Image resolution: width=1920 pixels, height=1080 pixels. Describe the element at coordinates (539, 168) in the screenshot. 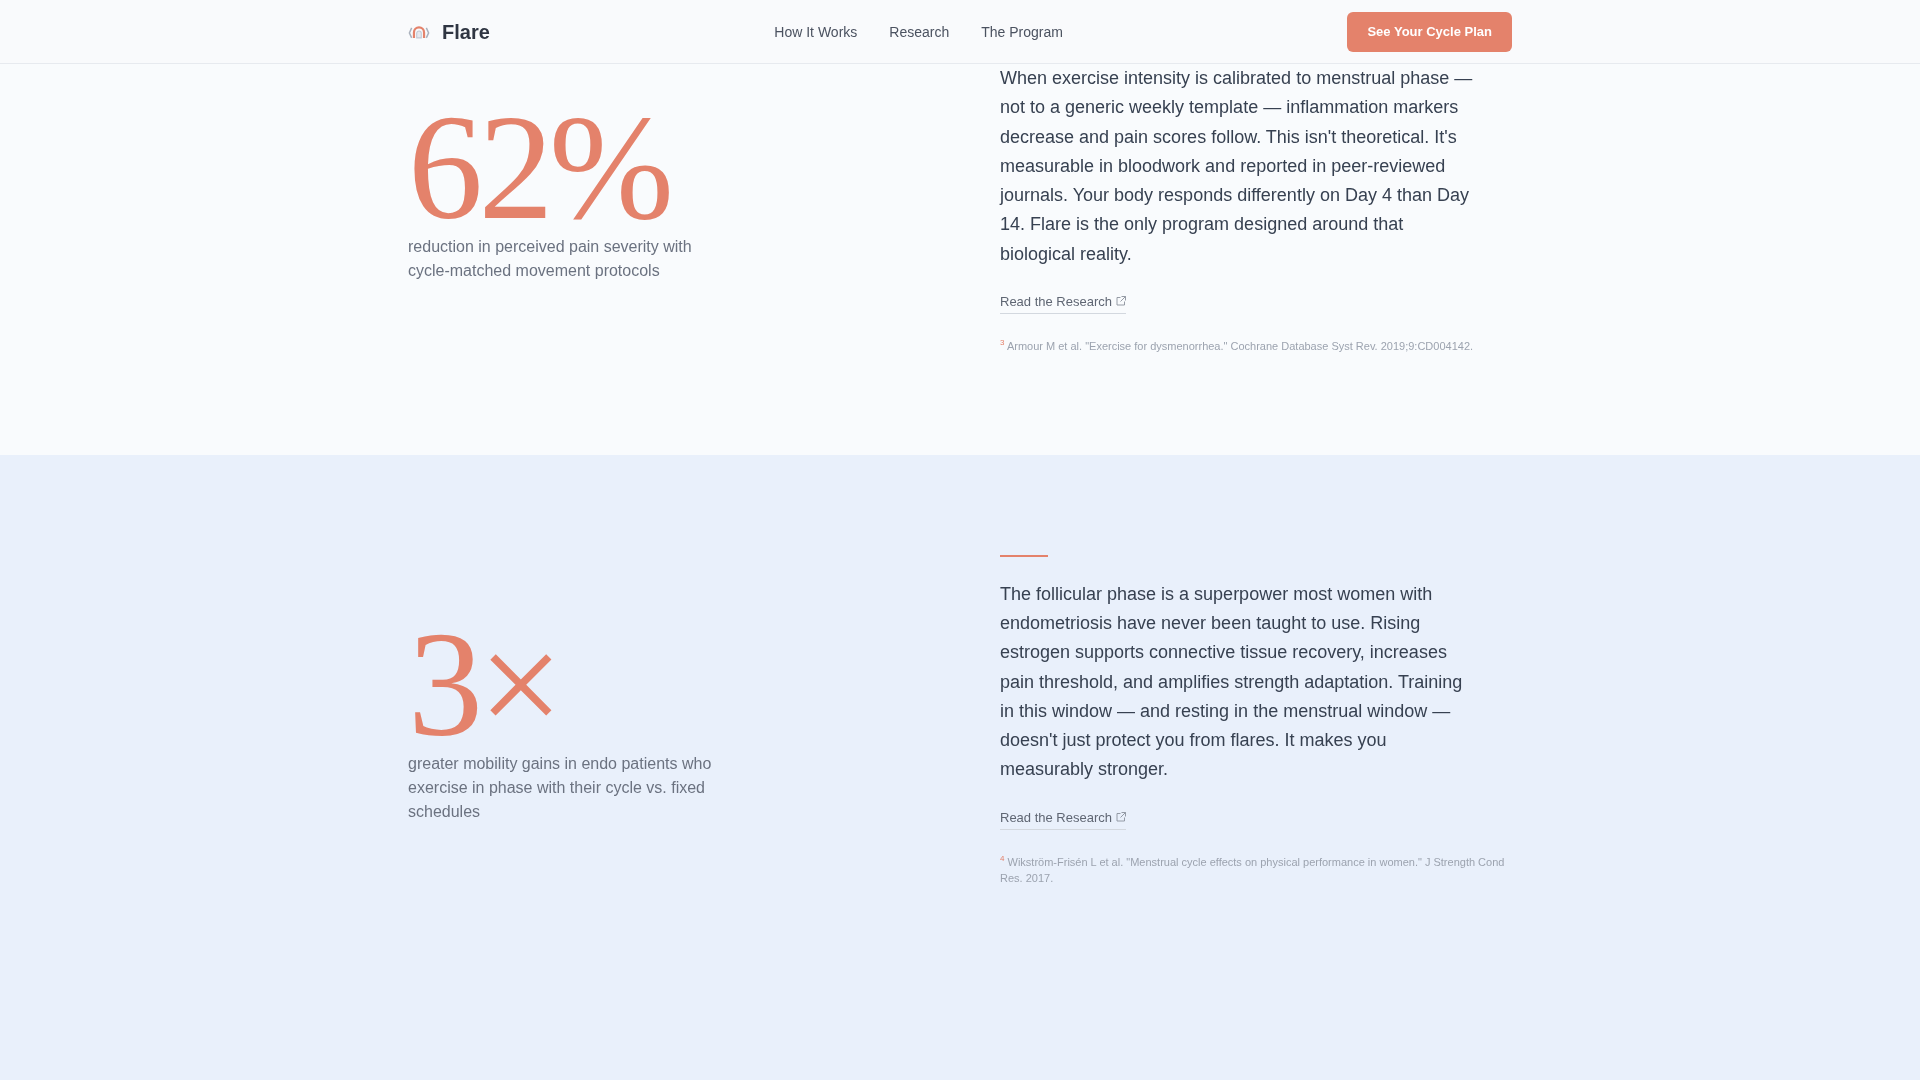

I see `stat-figure: 62%` at that location.